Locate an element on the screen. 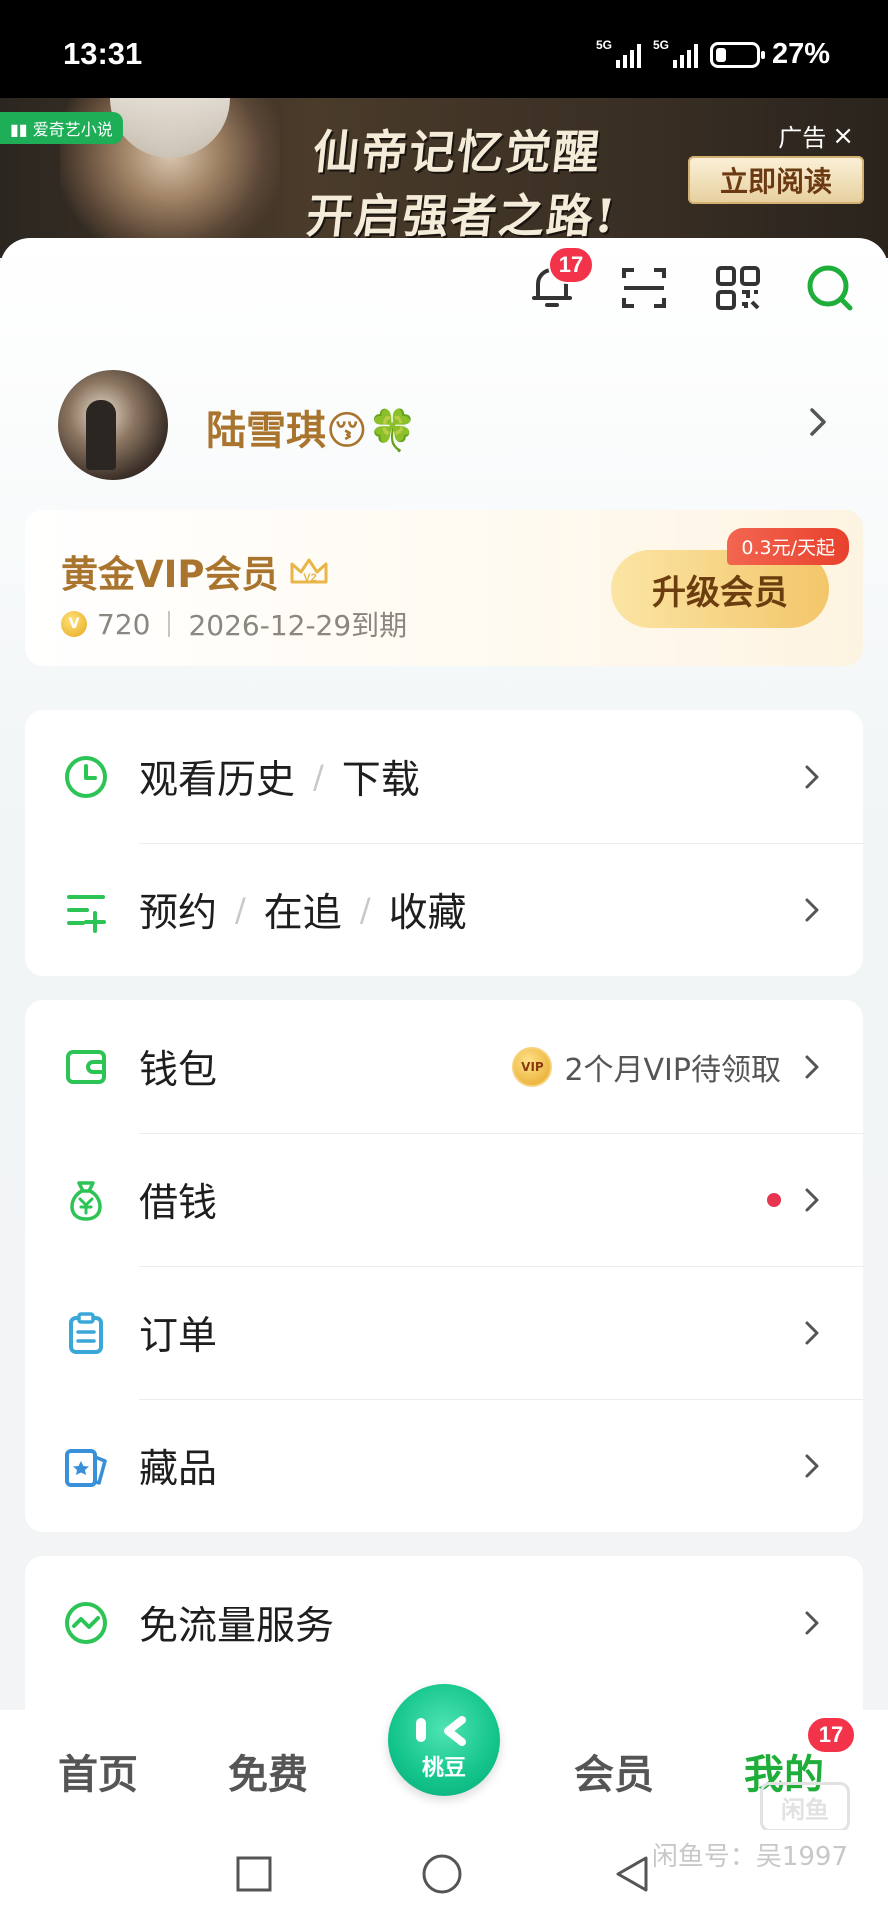 The height and width of the screenshot is (1920, 888). menu-row-free-data: 免流量服务 is located at coordinates (444, 1622).